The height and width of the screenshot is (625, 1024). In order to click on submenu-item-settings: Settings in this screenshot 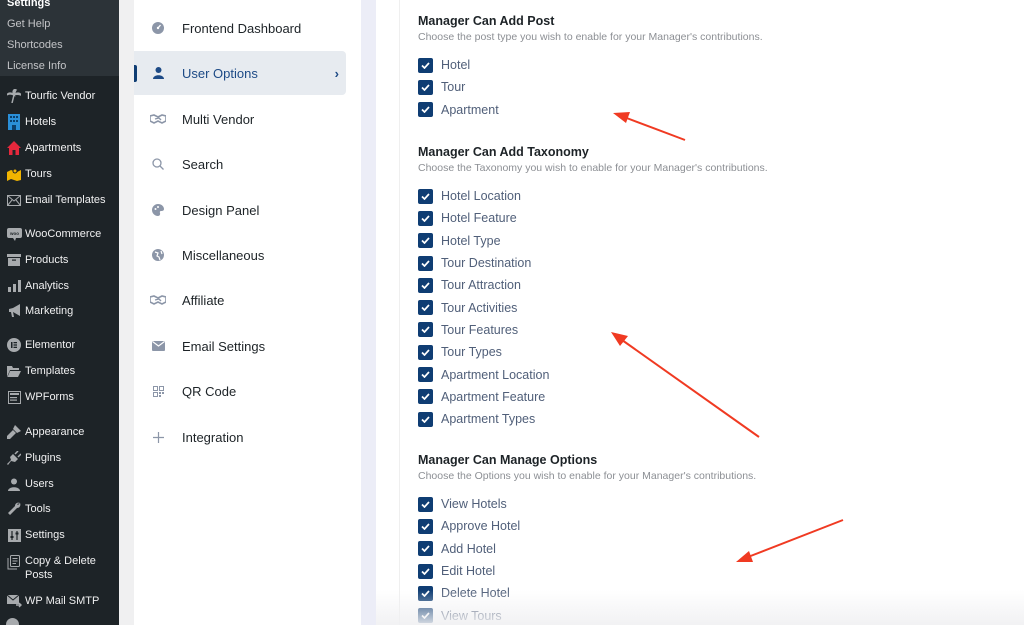, I will do `click(59, 7)`.